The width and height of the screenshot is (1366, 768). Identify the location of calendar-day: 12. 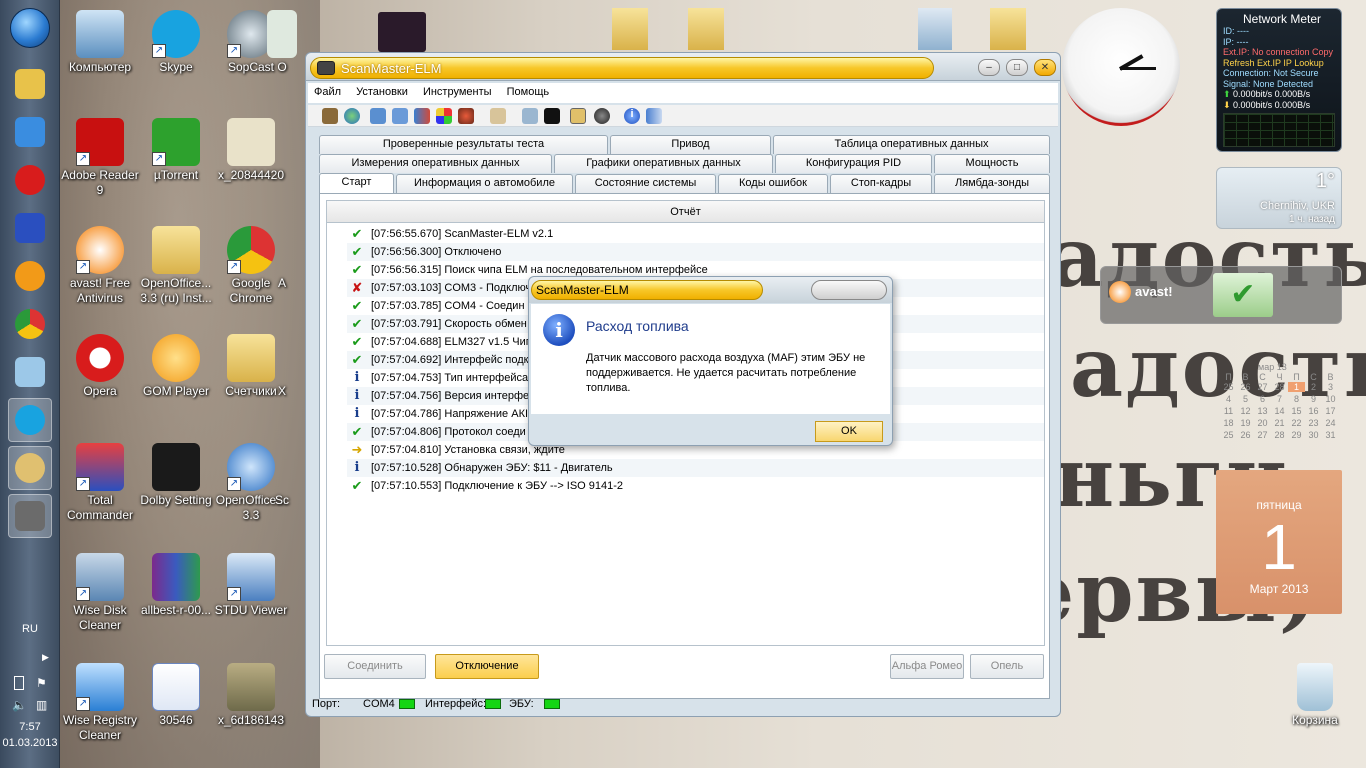
(1245, 411).